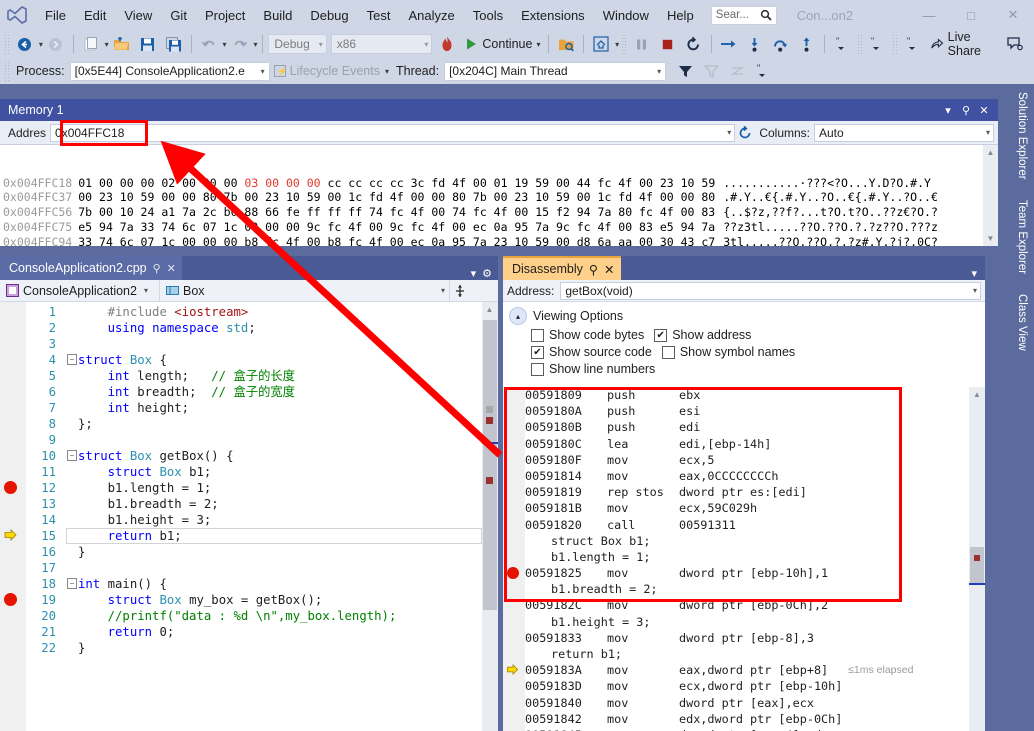 The width and height of the screenshot is (1034, 731). What do you see at coordinates (694, 44) in the screenshot?
I see `restart-icon` at bounding box center [694, 44].